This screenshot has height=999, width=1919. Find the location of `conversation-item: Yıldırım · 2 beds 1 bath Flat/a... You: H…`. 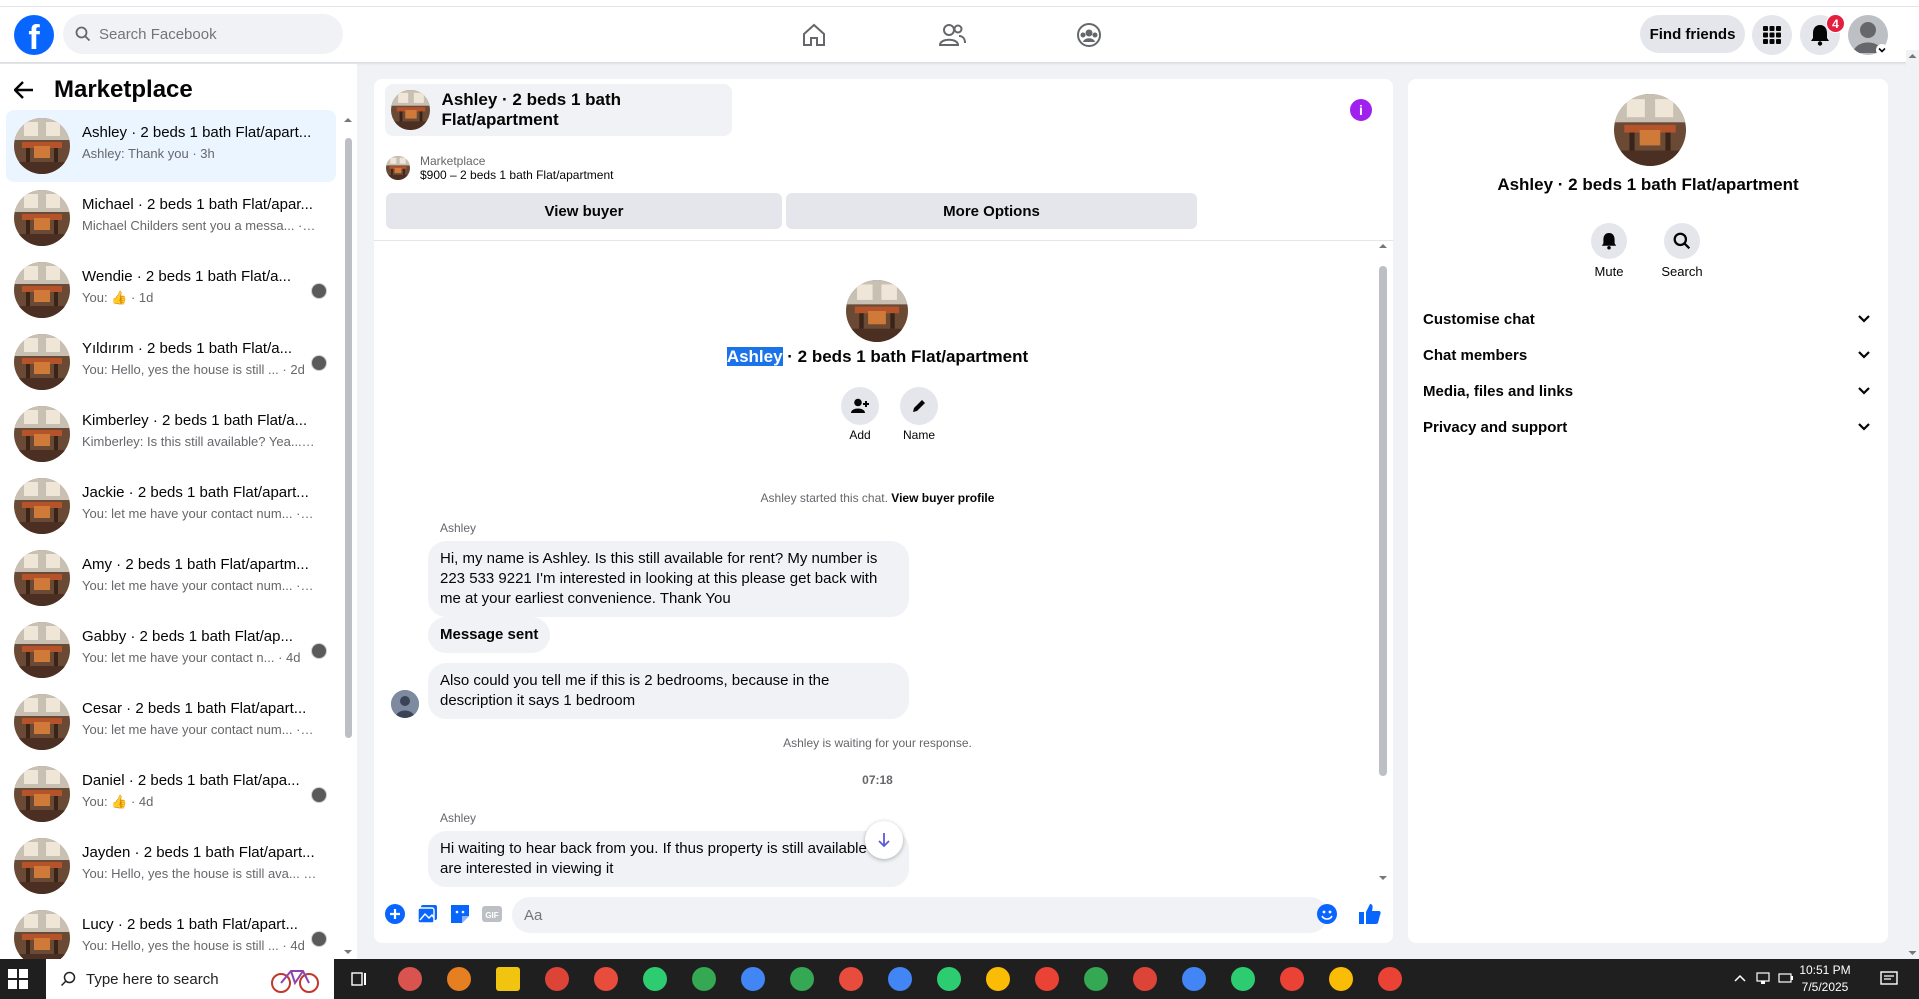

conversation-item: Yıldırım · 2 beds 1 bath Flat/a... You: H… is located at coordinates (171, 362).